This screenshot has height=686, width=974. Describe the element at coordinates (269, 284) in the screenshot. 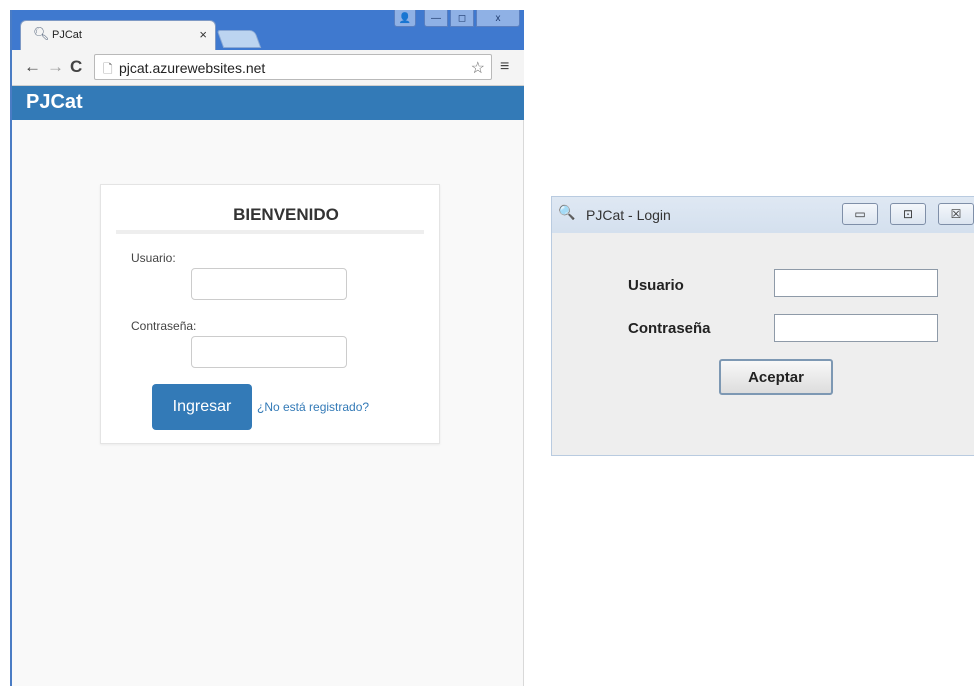

I see `username-input` at that location.